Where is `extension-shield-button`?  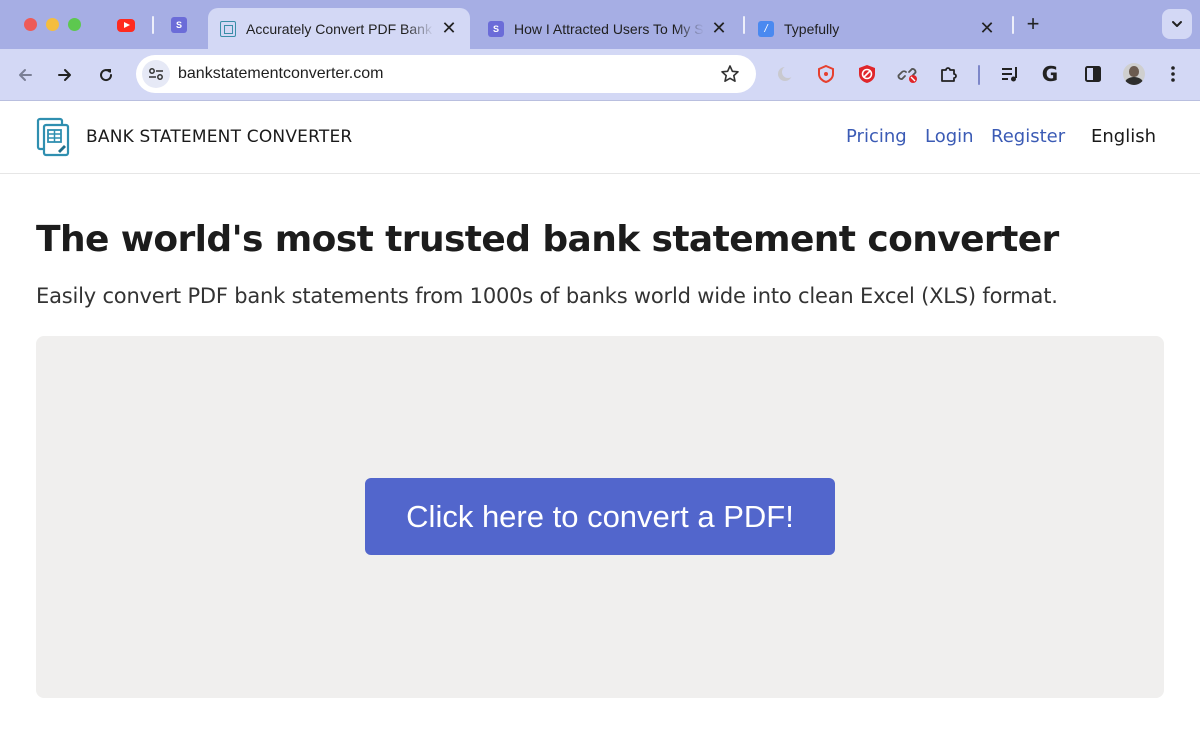 extension-shield-button is located at coordinates (826, 74).